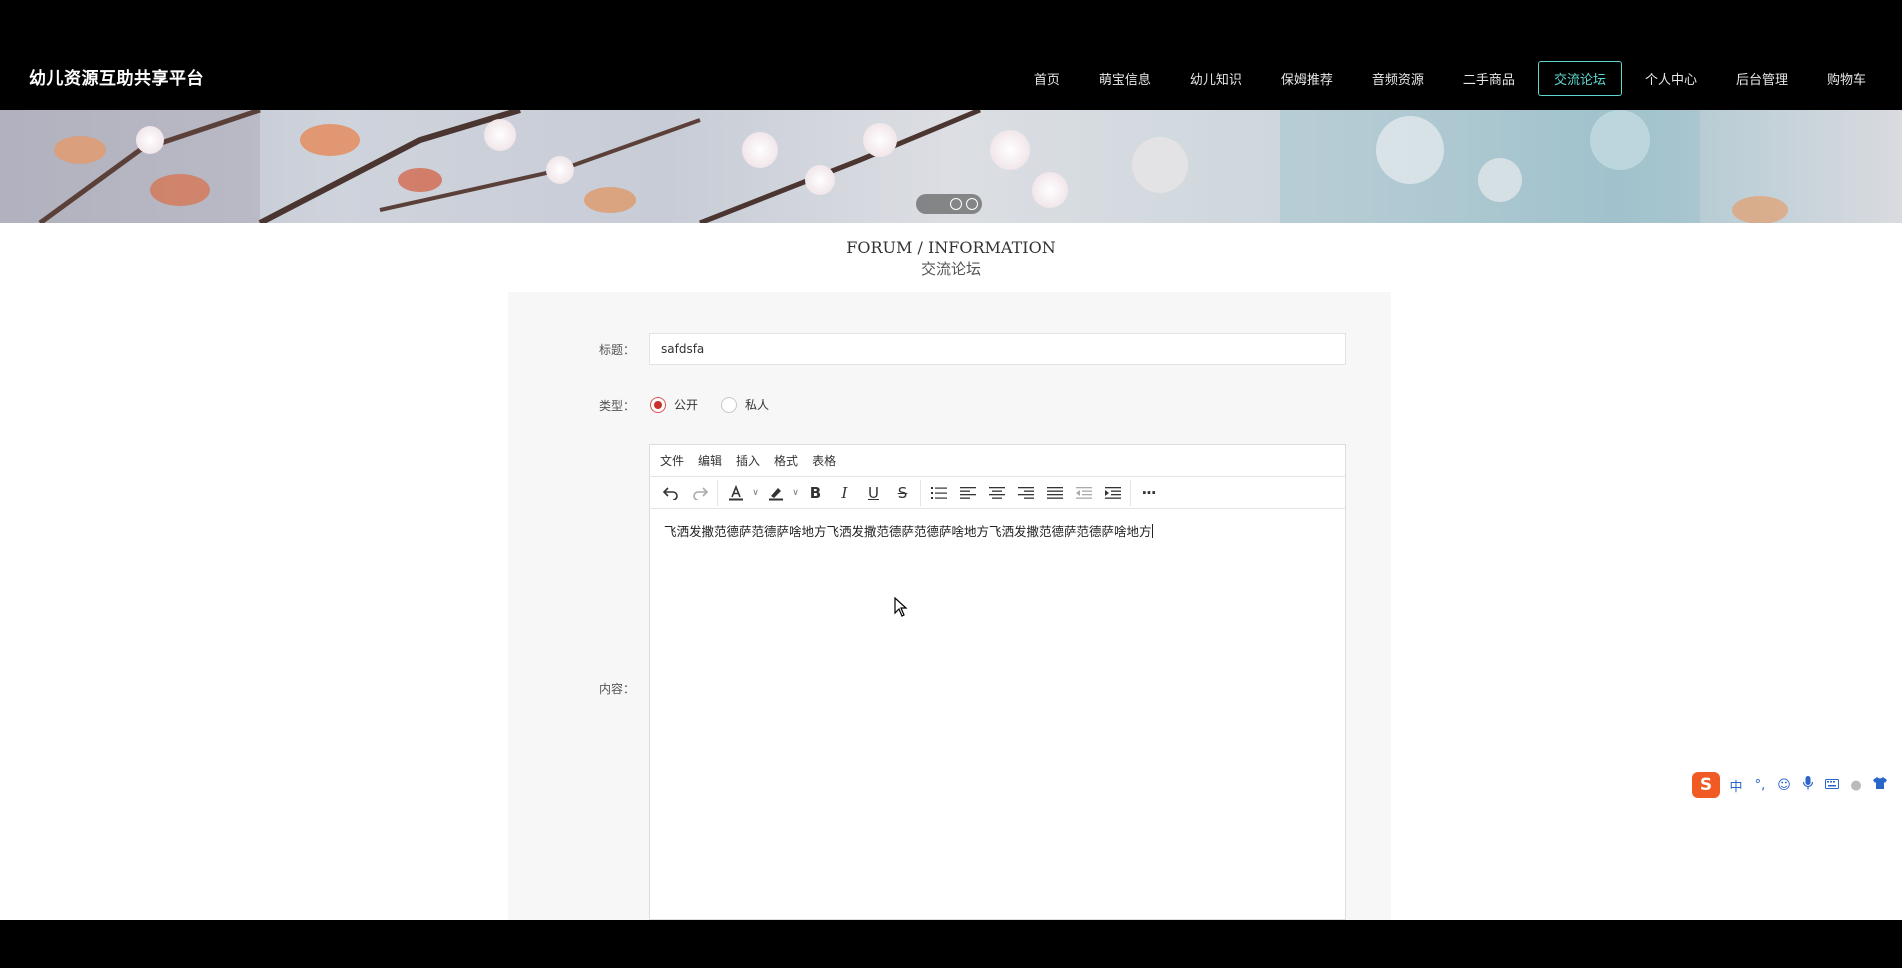  What do you see at coordinates (901, 607) in the screenshot?
I see `mouse-cursor-icon` at bounding box center [901, 607].